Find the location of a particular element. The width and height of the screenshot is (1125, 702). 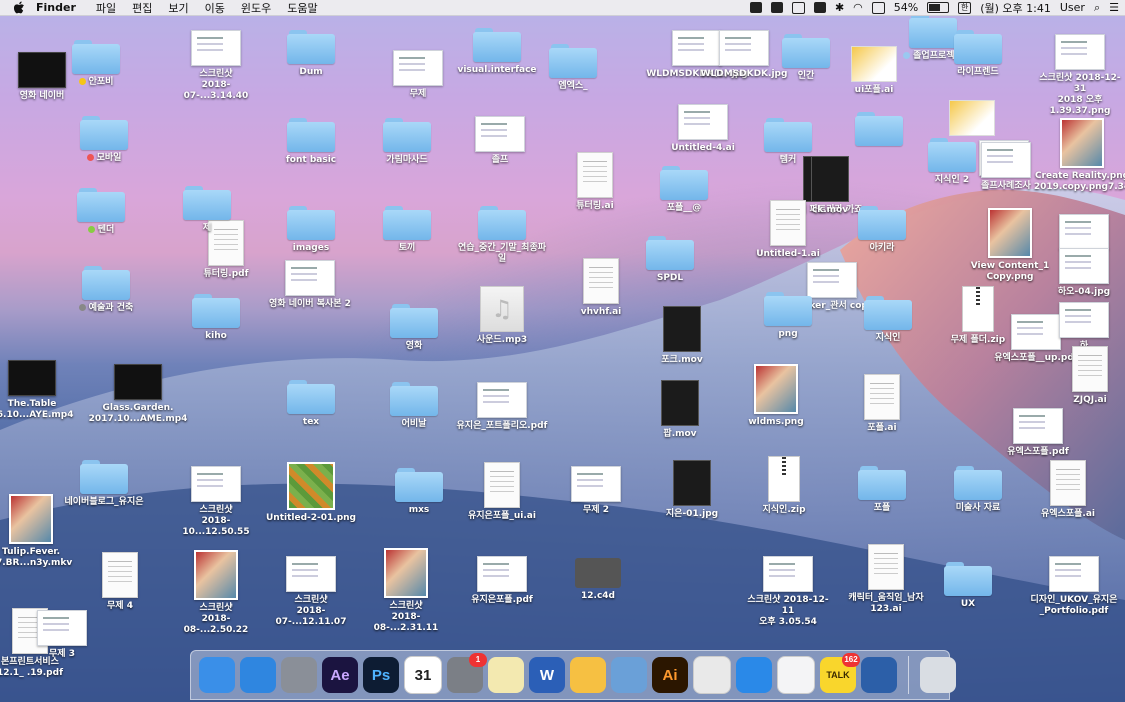

notification-center-icon: ☰ is located at coordinates (1114, 7).